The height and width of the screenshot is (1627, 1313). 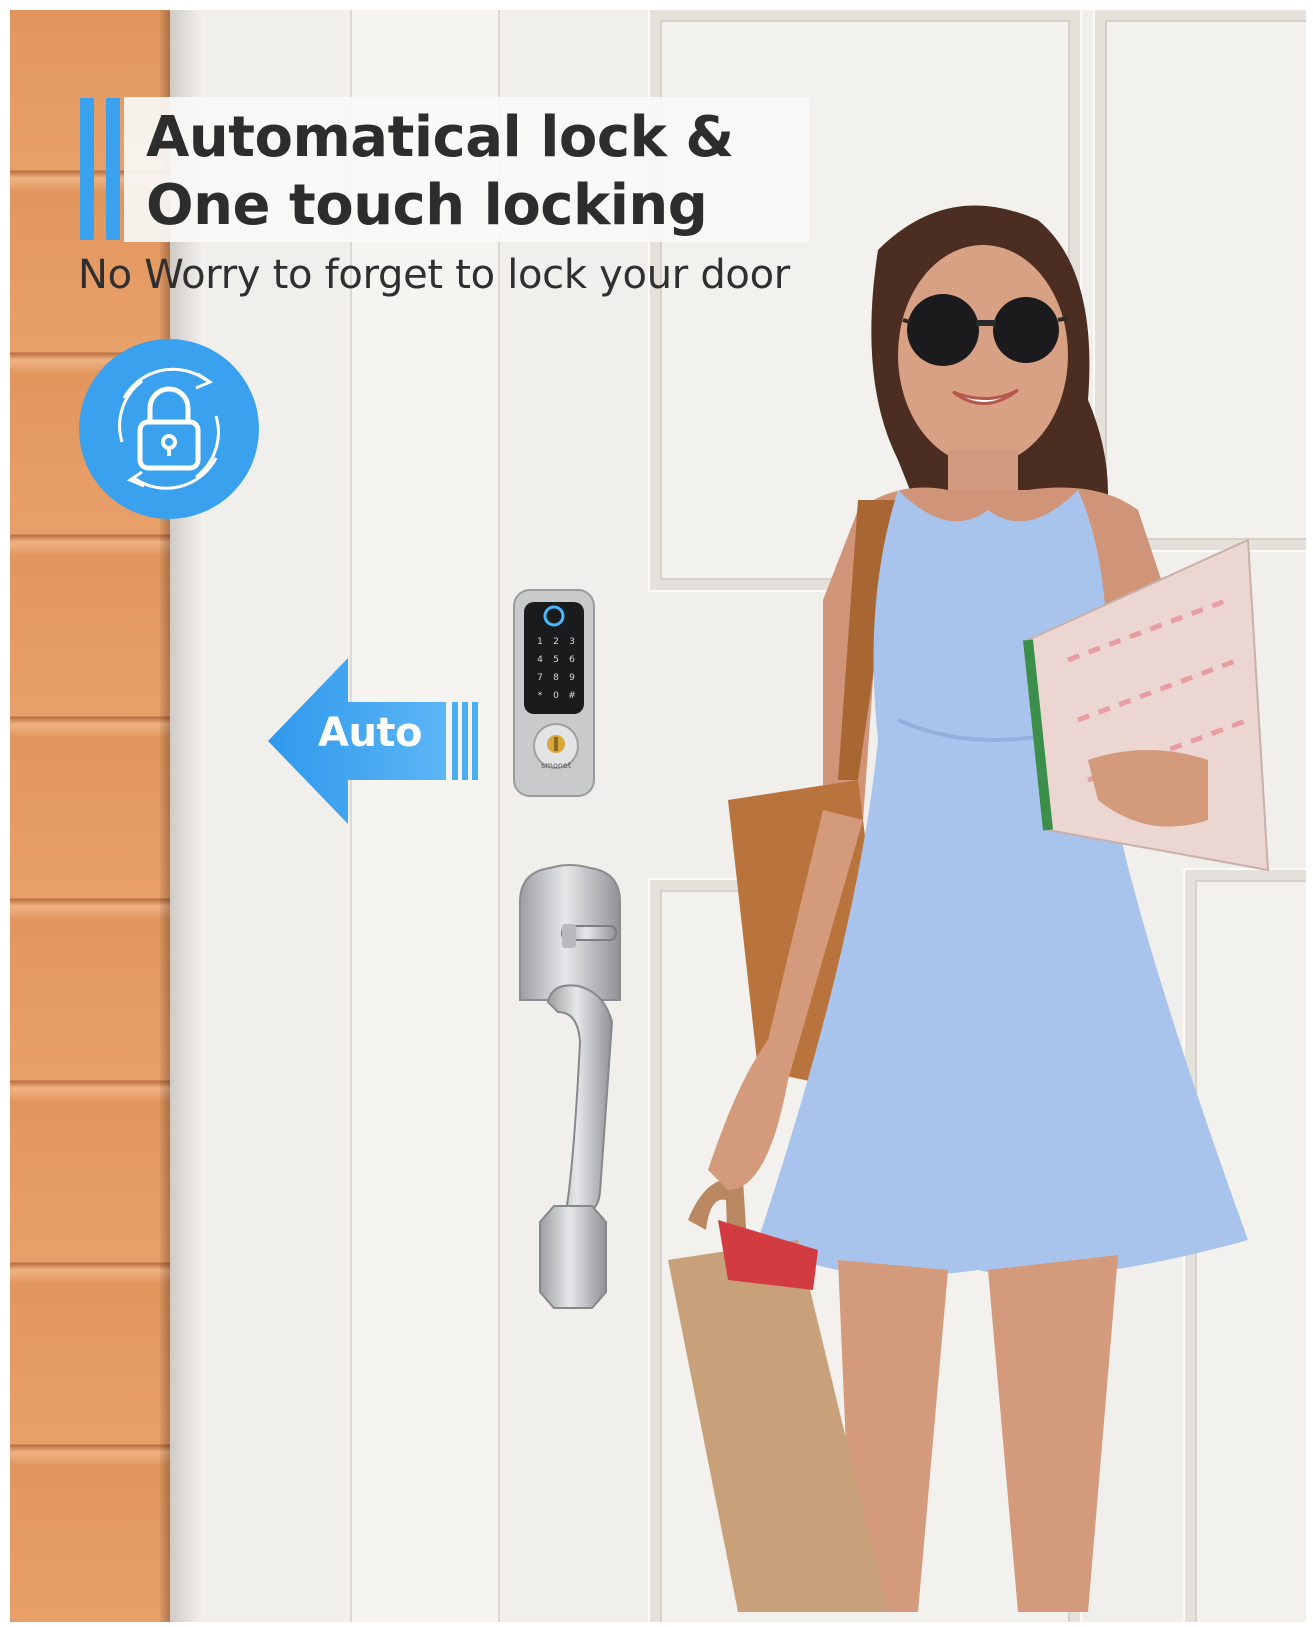 I want to click on svg-text: smonet, so click(x=556, y=765).